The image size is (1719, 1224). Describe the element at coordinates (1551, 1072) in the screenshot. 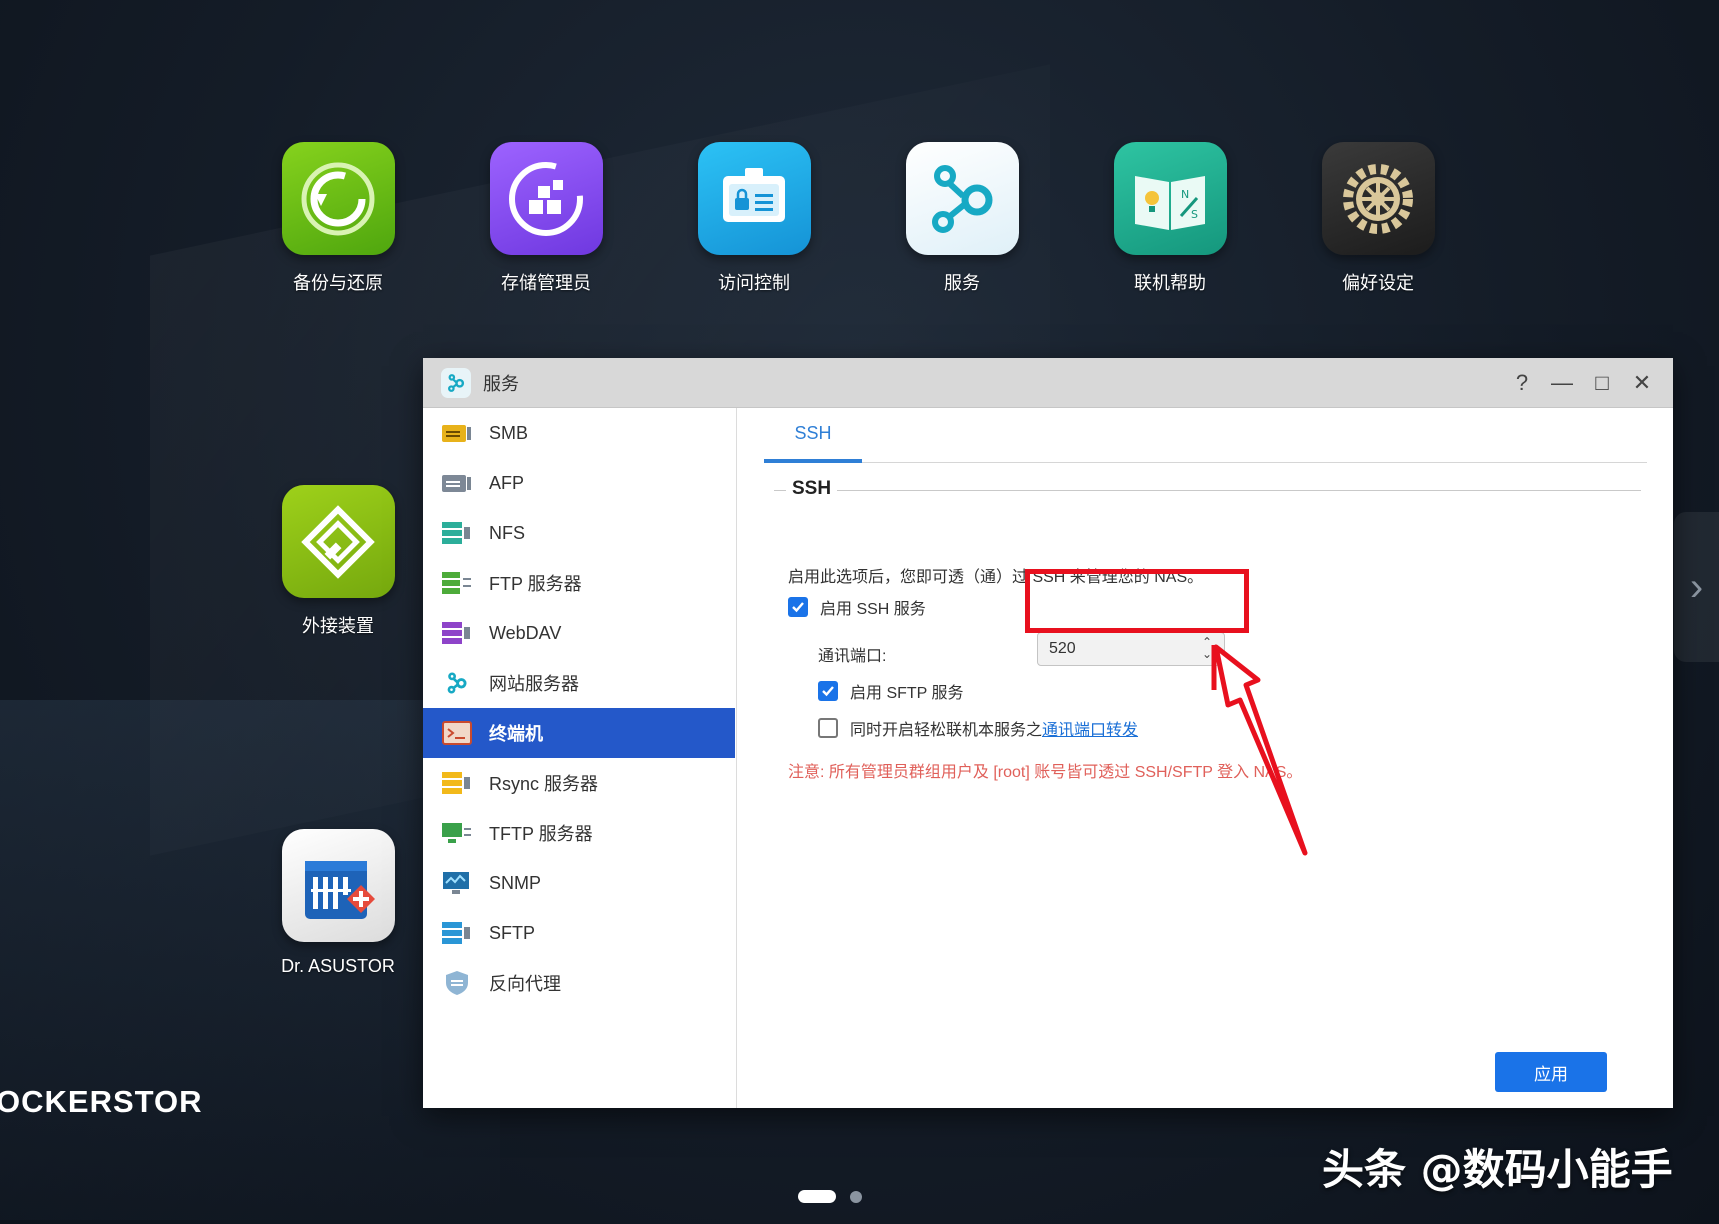

I see `apply-button: 应用` at that location.